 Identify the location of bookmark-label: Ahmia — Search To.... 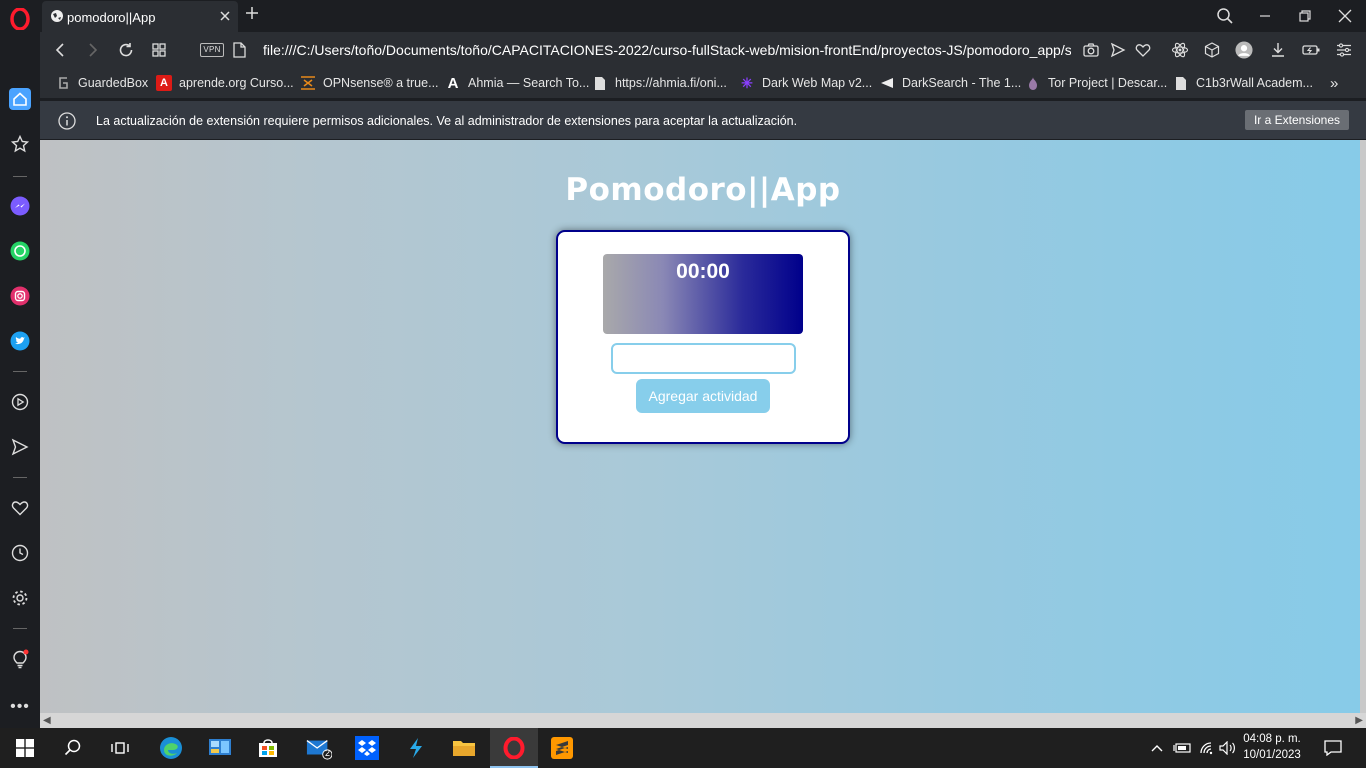
(529, 83).